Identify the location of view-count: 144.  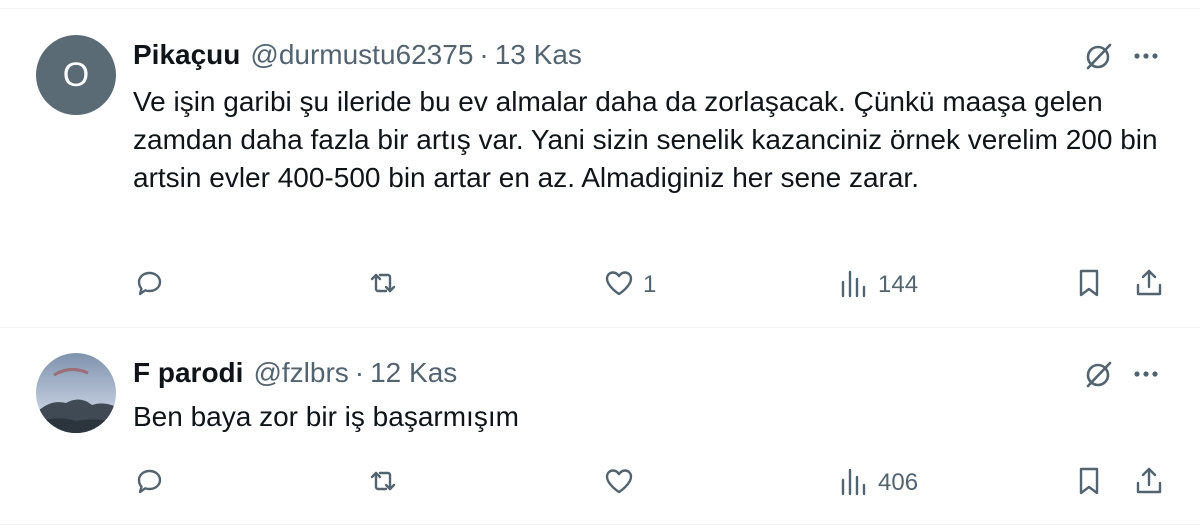
(898, 284).